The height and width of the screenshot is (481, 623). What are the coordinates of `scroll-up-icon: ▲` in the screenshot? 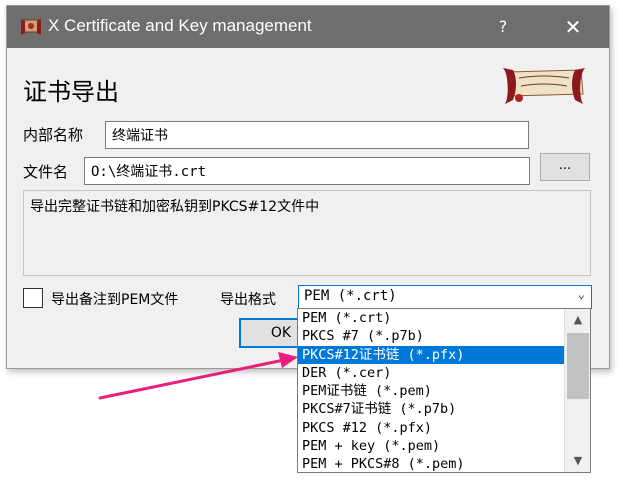 It's located at (577, 320).